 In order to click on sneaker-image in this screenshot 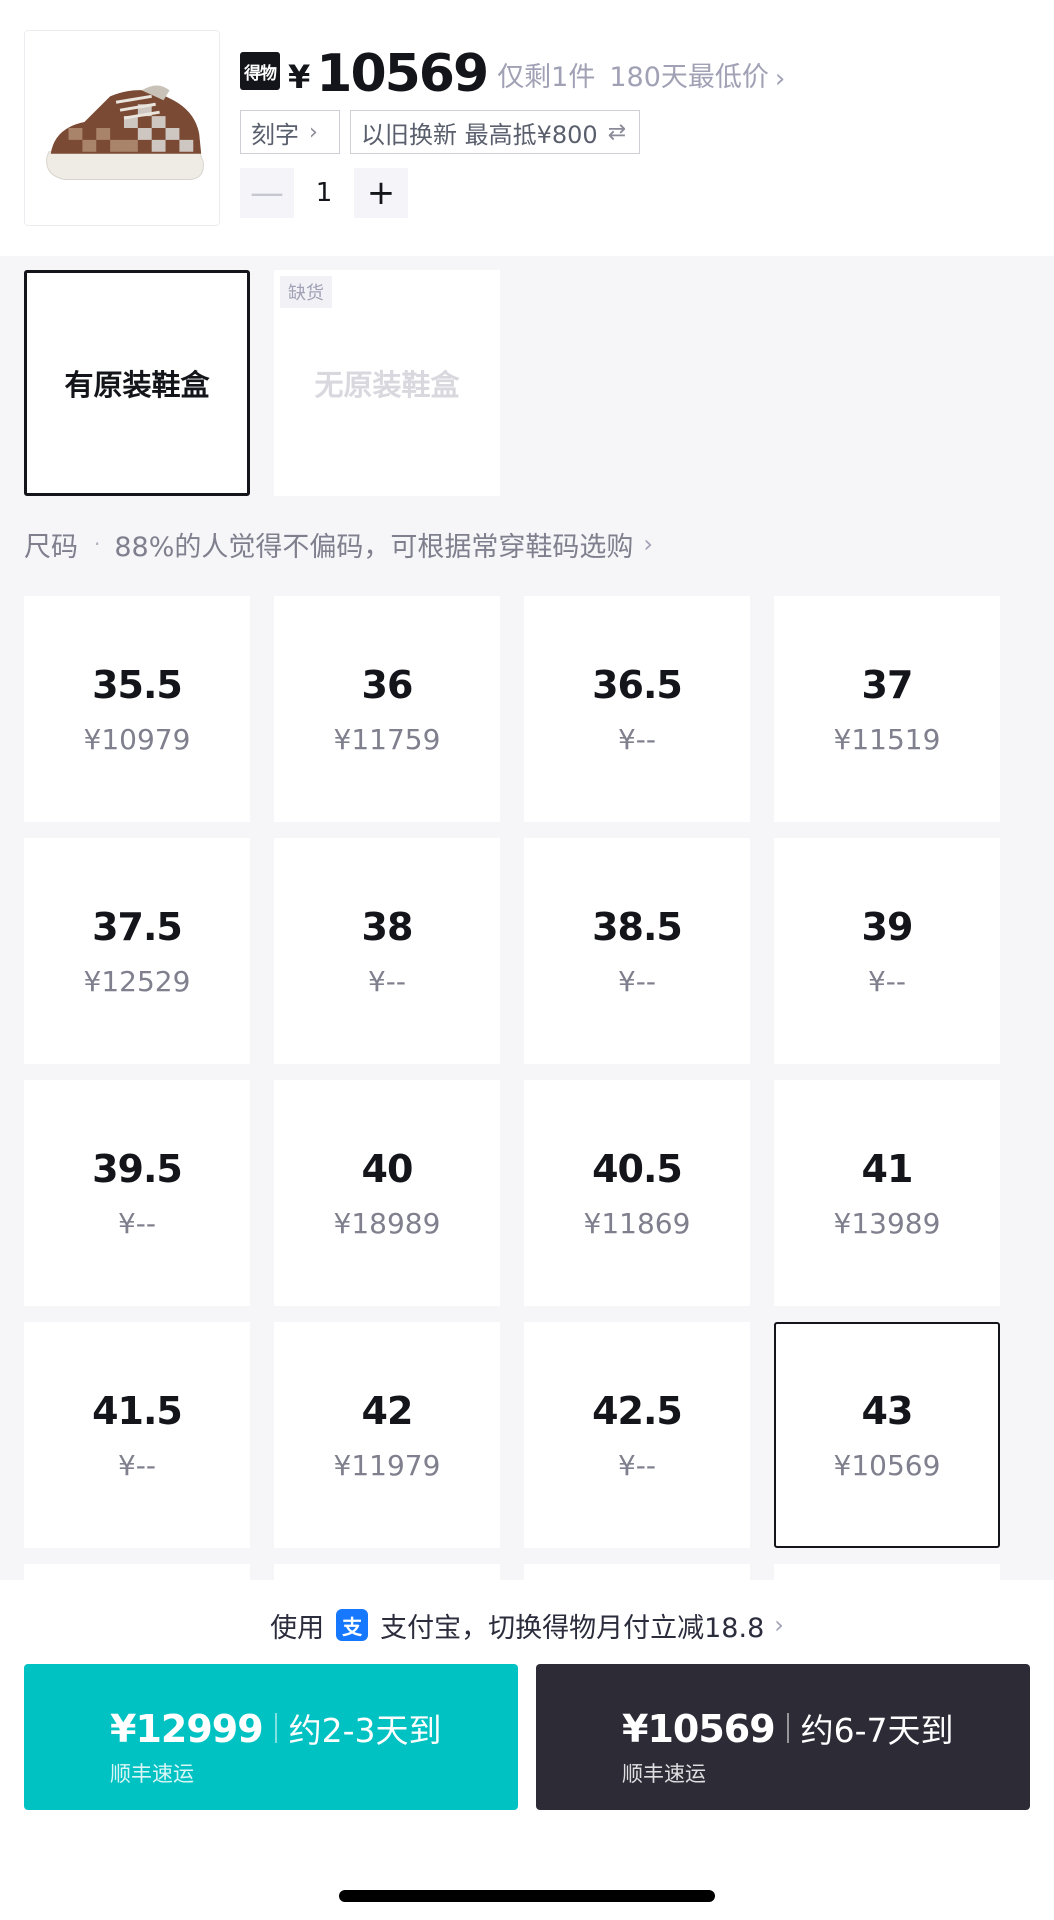, I will do `click(122, 128)`.